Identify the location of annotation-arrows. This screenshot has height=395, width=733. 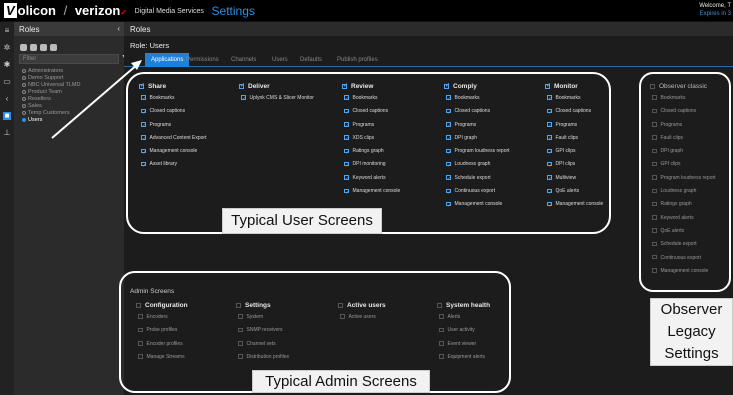
(96, 99).